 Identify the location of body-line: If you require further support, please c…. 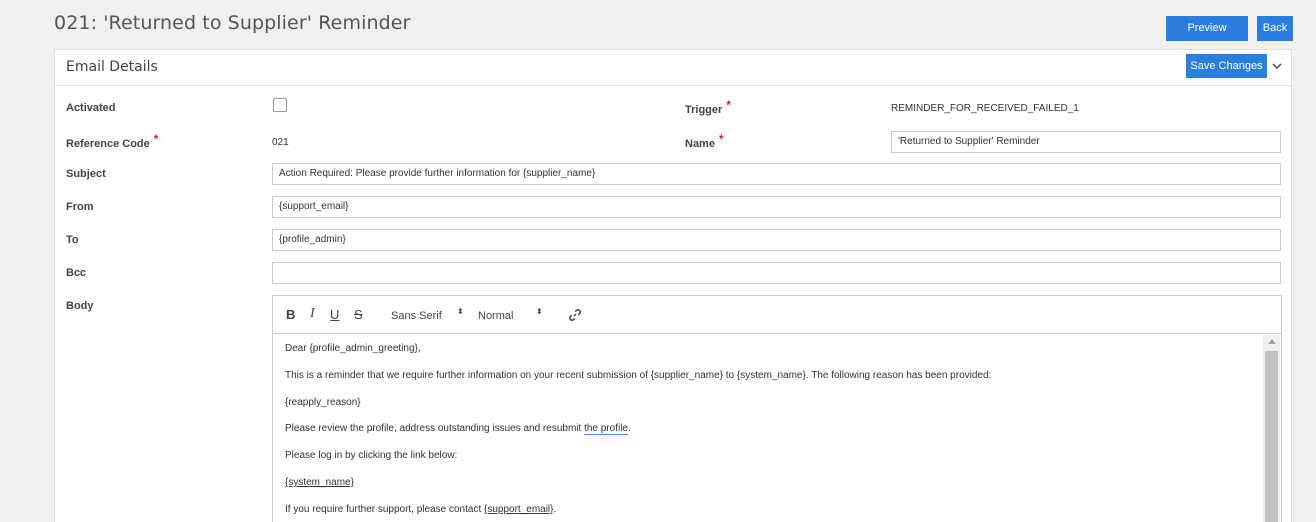
(421, 509).